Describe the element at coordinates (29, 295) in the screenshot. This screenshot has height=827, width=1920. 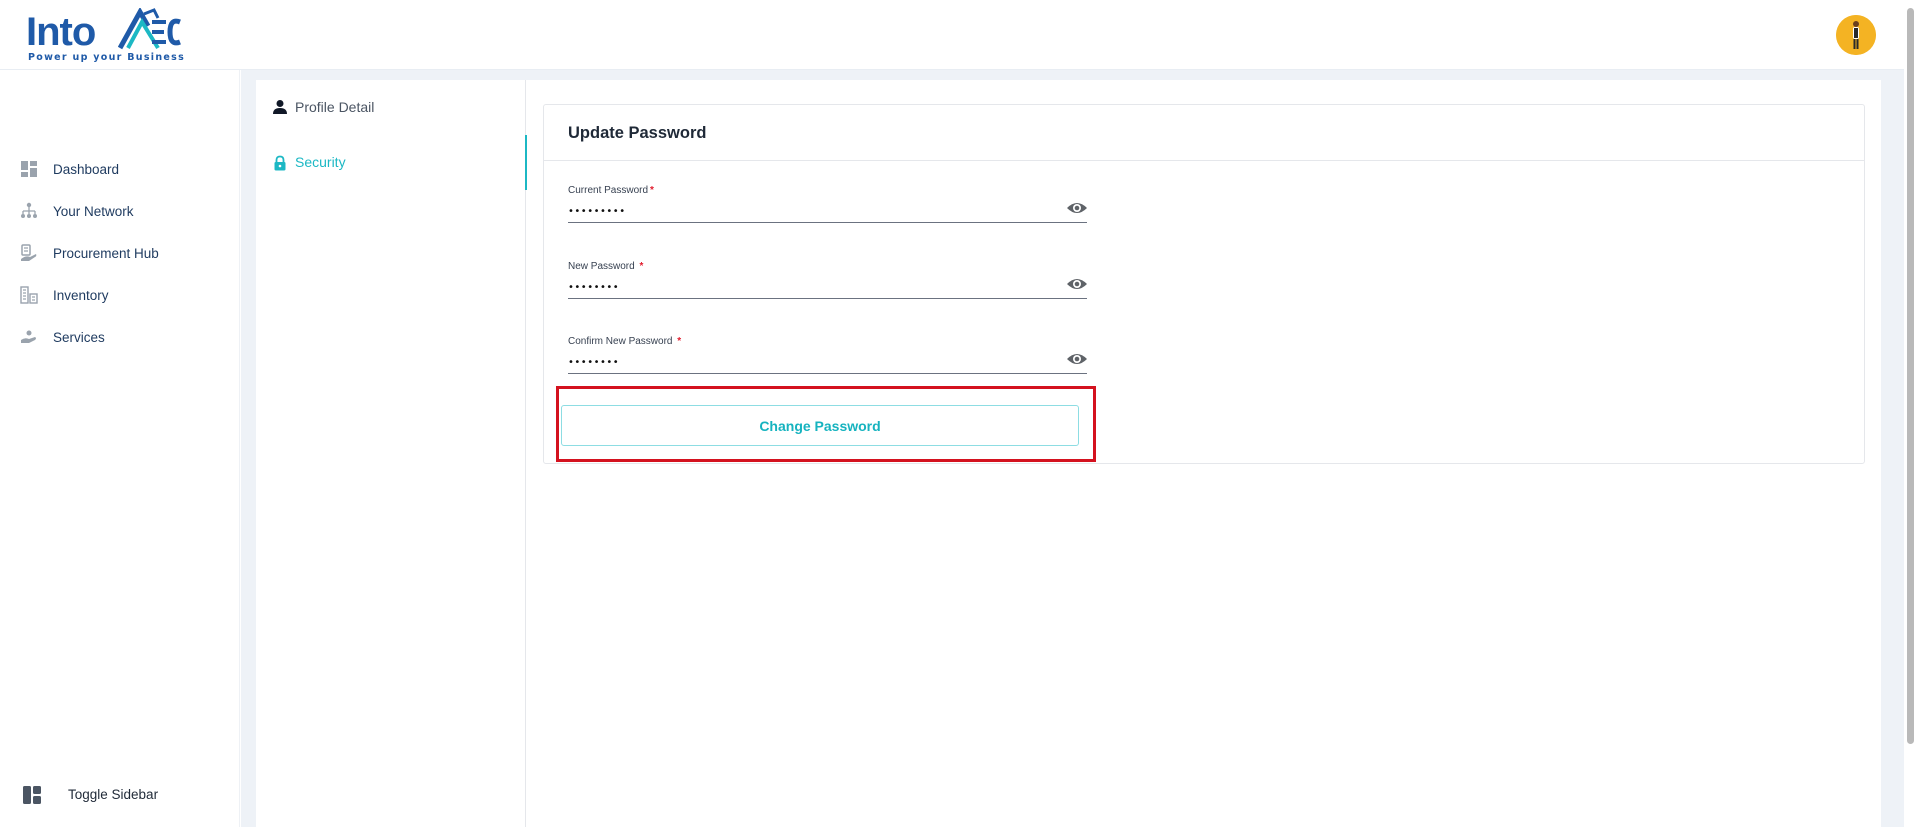
I see `inventory-icon` at that location.